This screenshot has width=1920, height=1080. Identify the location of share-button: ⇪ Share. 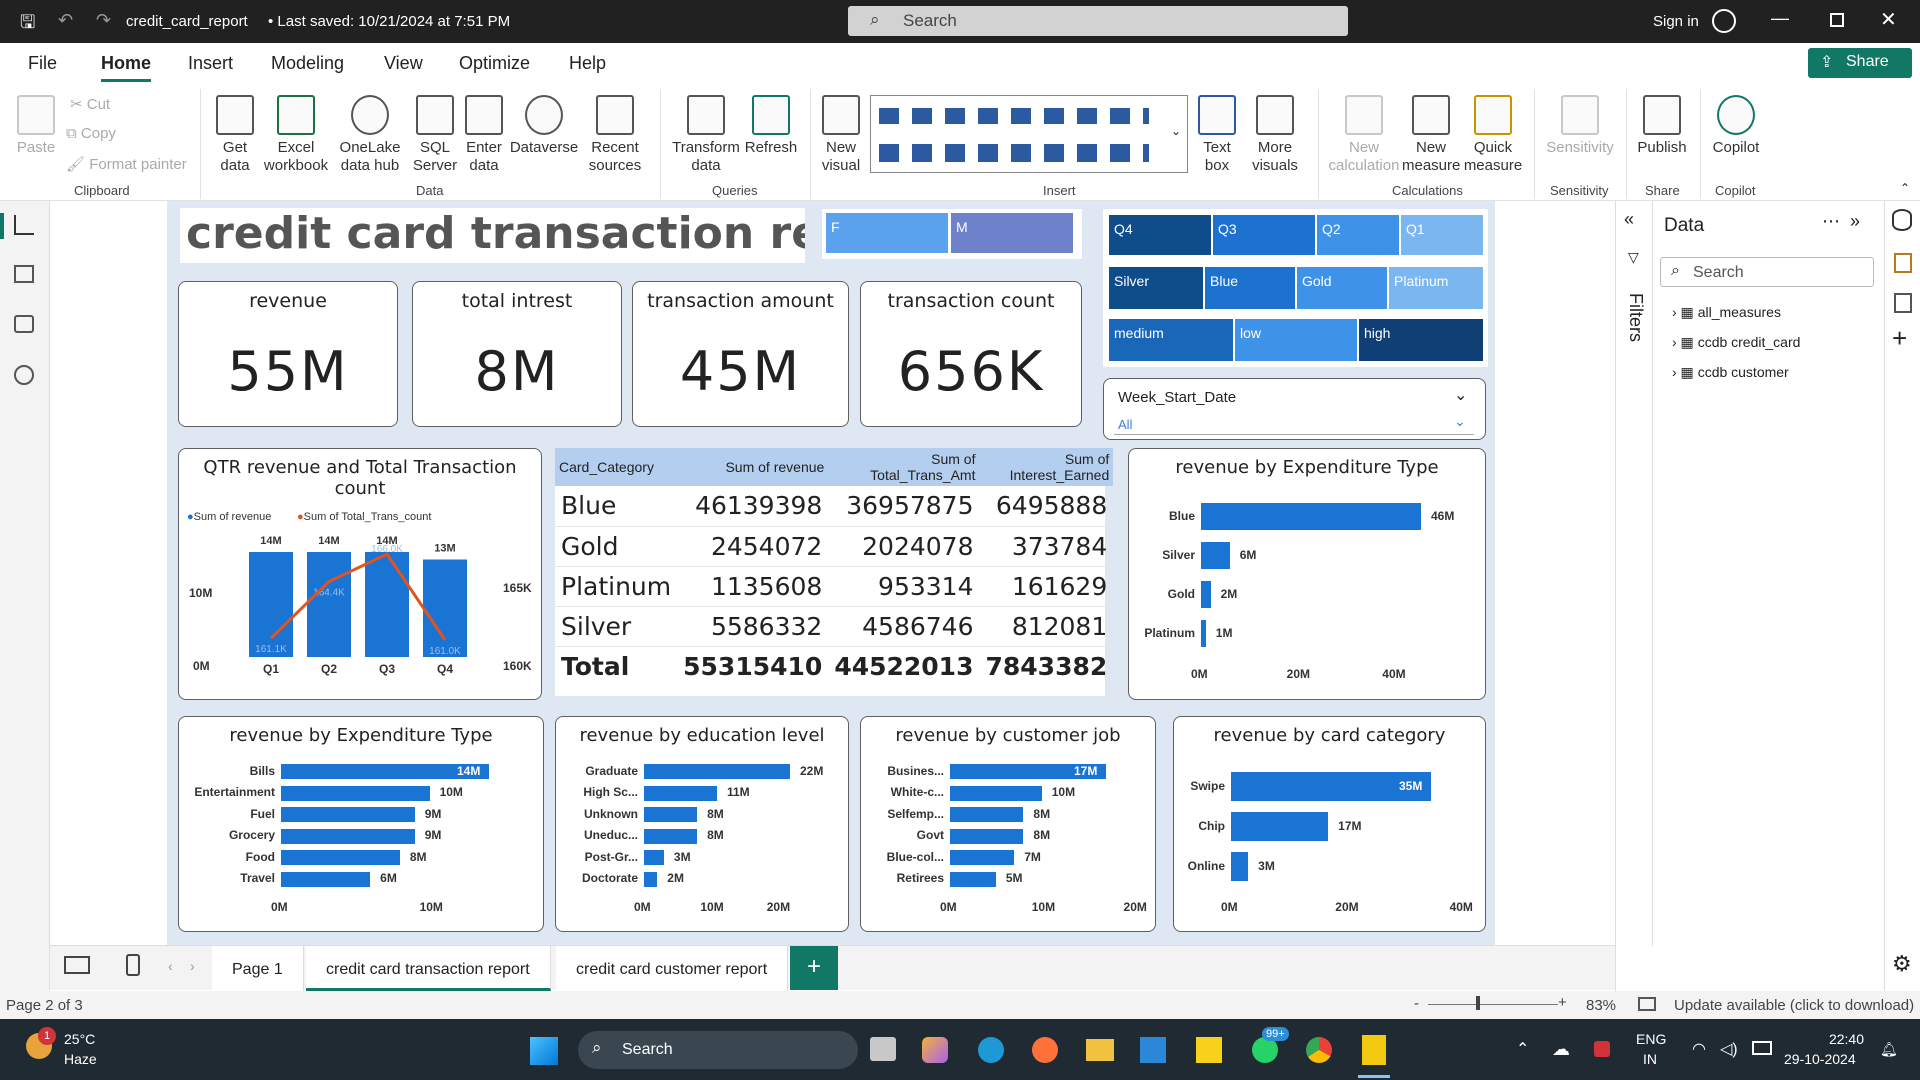
(1860, 63).